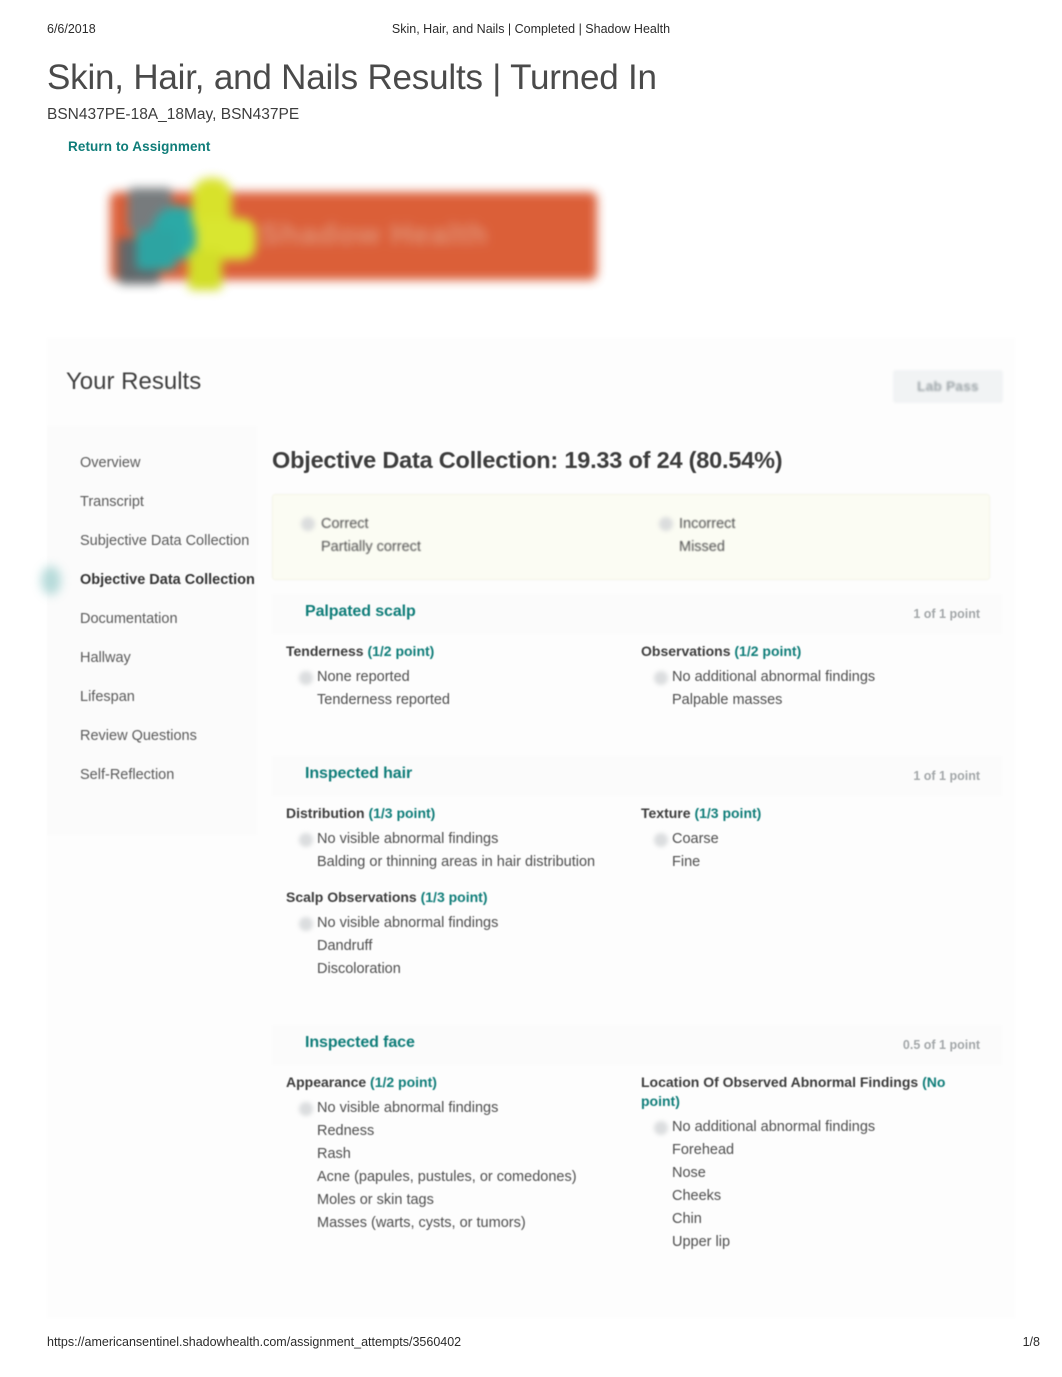 The height and width of the screenshot is (1377, 1062). I want to click on option-item: Fine, so click(686, 862).